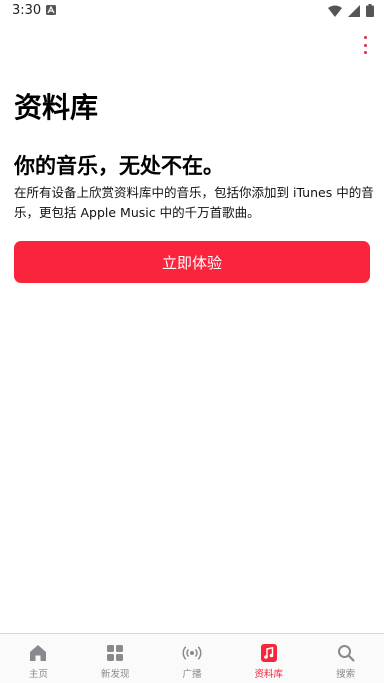 Image resolution: width=384 pixels, height=683 pixels. I want to click on home-icon, so click(38, 653).